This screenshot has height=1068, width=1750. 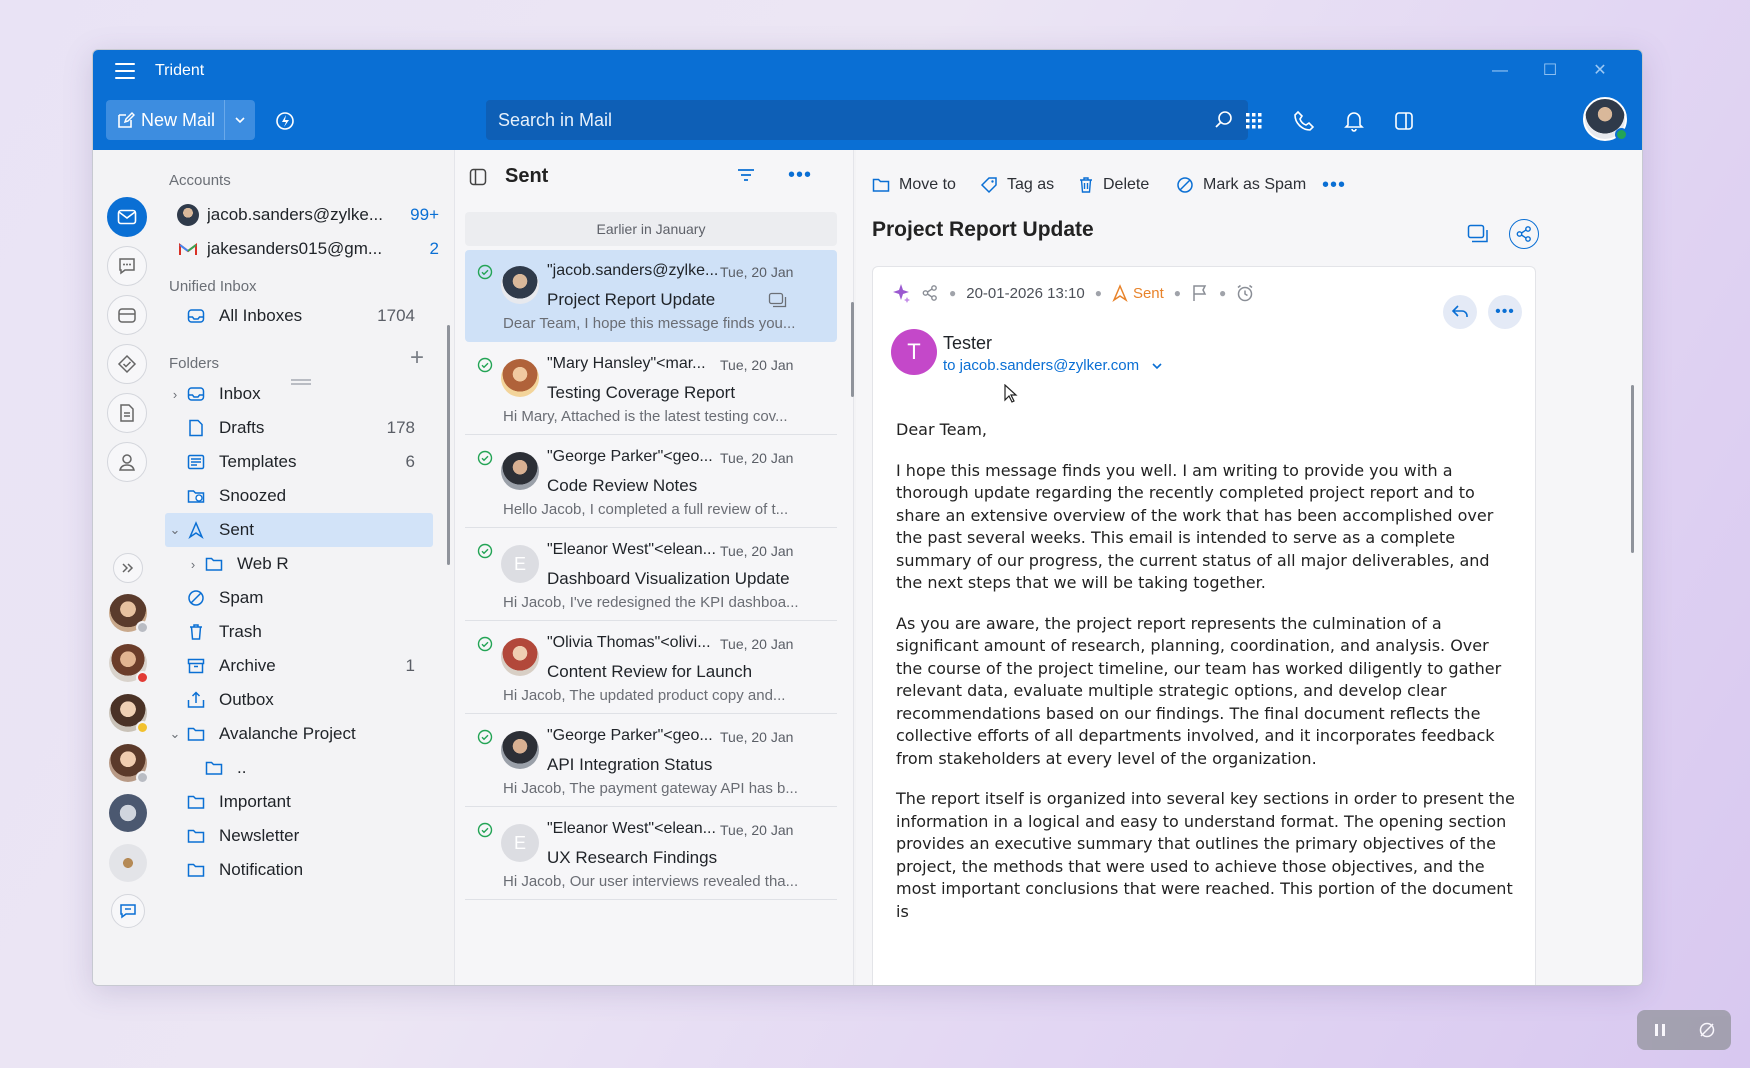 What do you see at coordinates (261, 869) in the screenshot?
I see `folder-name: Notification` at bounding box center [261, 869].